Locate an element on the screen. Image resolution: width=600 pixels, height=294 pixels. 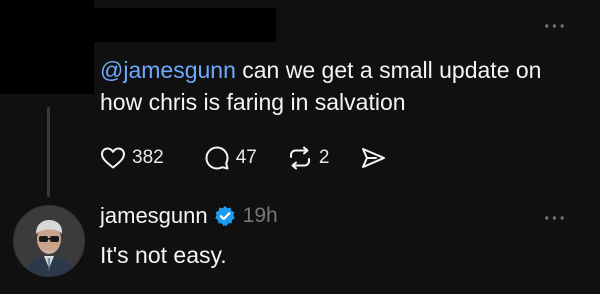
comment-button: 47 is located at coordinates (230, 158).